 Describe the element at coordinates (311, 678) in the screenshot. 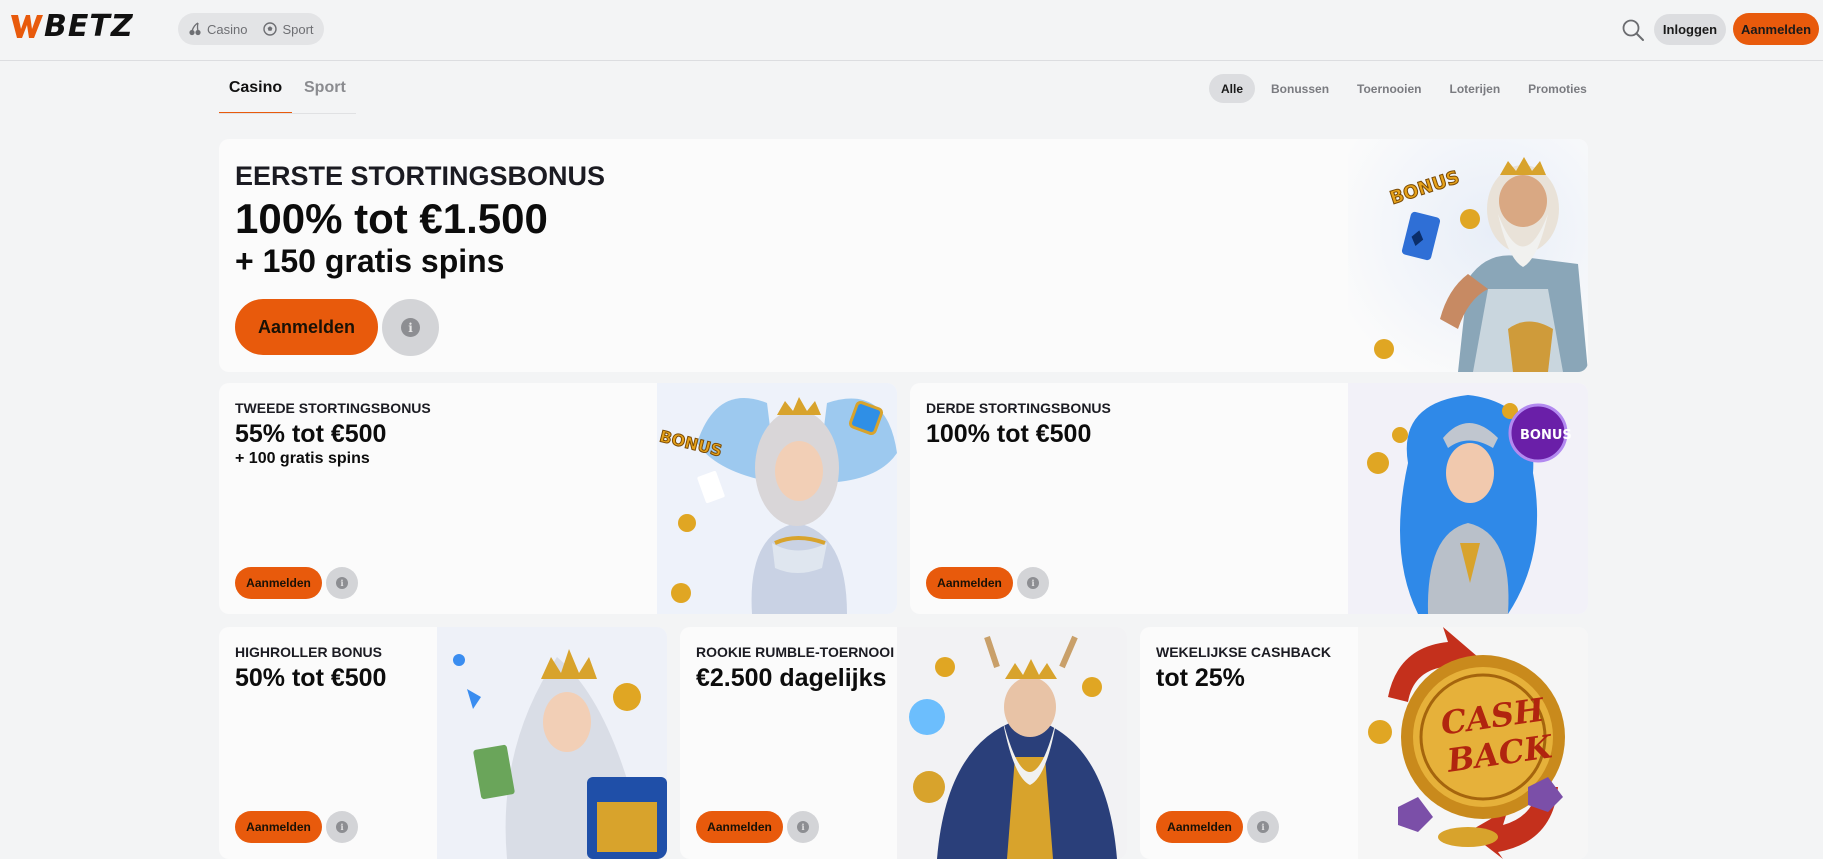

I see `promo-headline: 50% tot €500` at that location.